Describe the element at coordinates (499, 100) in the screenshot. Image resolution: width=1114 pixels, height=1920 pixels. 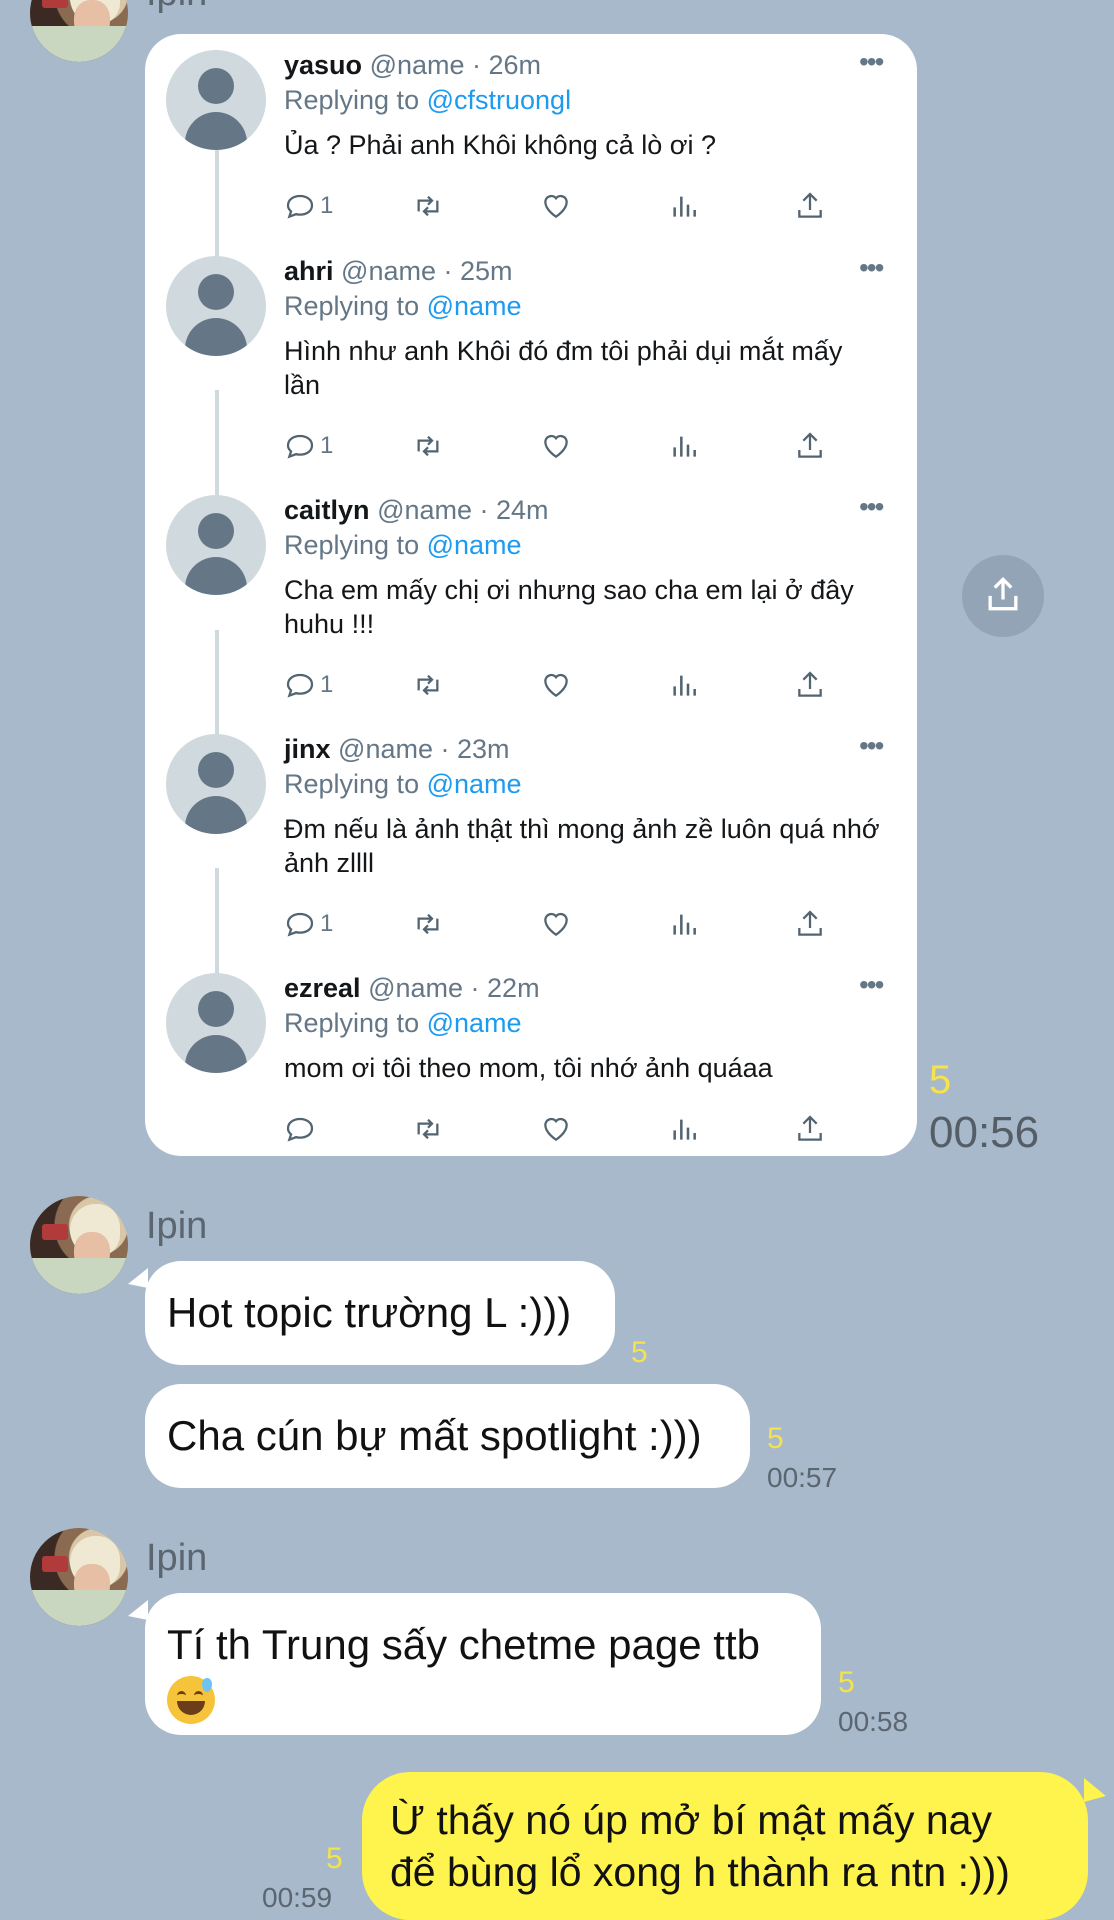
I see `mention-link: @cfstruongl` at that location.